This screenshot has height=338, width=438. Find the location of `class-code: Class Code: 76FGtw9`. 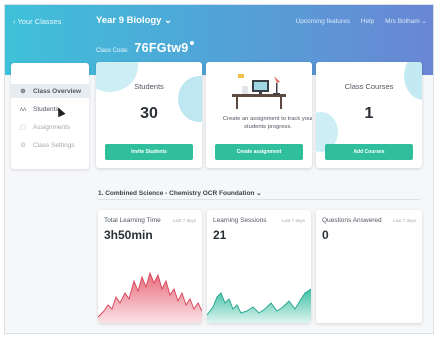

class-code: Class Code: 76FGtw9 is located at coordinates (145, 48).